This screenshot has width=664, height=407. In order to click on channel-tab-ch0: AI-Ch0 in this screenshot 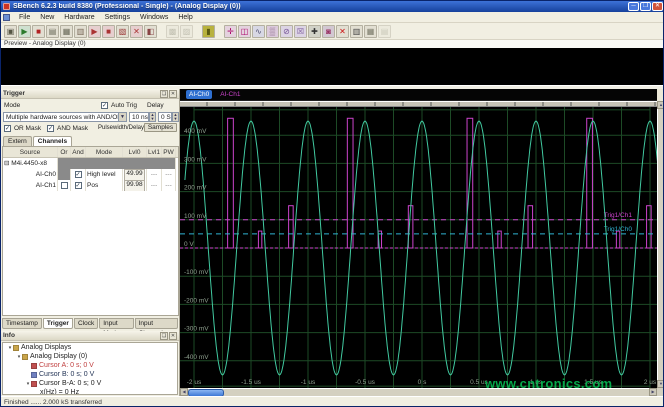, I will do `click(199, 94)`.